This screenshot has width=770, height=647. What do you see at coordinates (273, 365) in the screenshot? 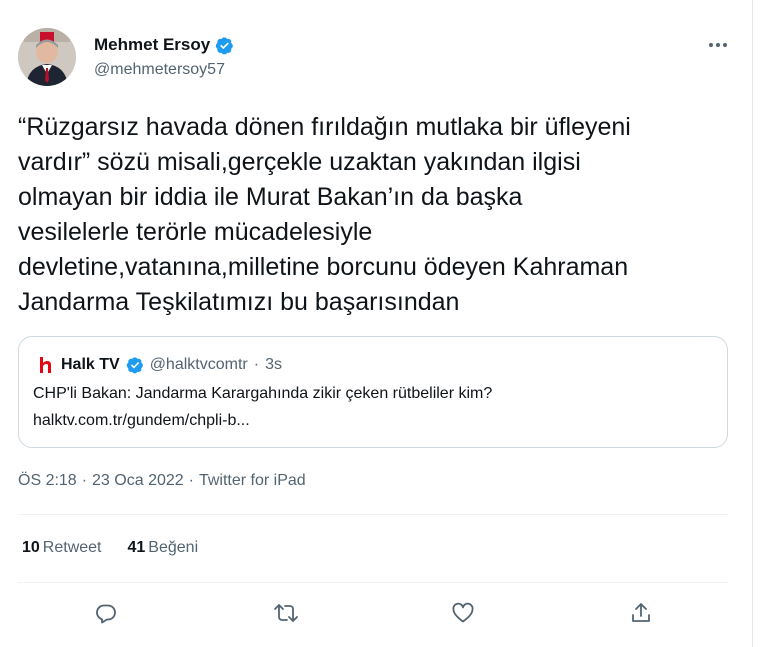
I see `quoted-time: 3s` at bounding box center [273, 365].